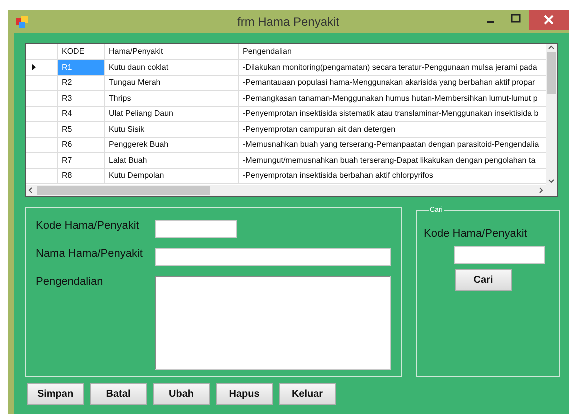  Describe the element at coordinates (516, 19) in the screenshot. I see `maximize-icon` at that location.